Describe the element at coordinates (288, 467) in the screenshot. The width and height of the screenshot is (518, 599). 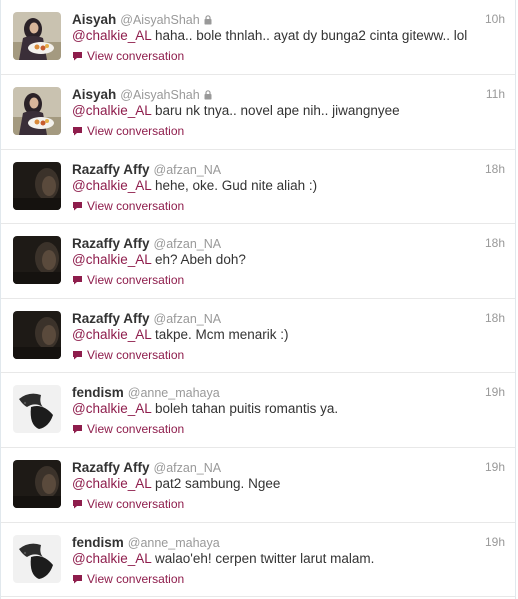
I see `tweet-header: Razaffy Affy @afzan_NA 19h` at that location.